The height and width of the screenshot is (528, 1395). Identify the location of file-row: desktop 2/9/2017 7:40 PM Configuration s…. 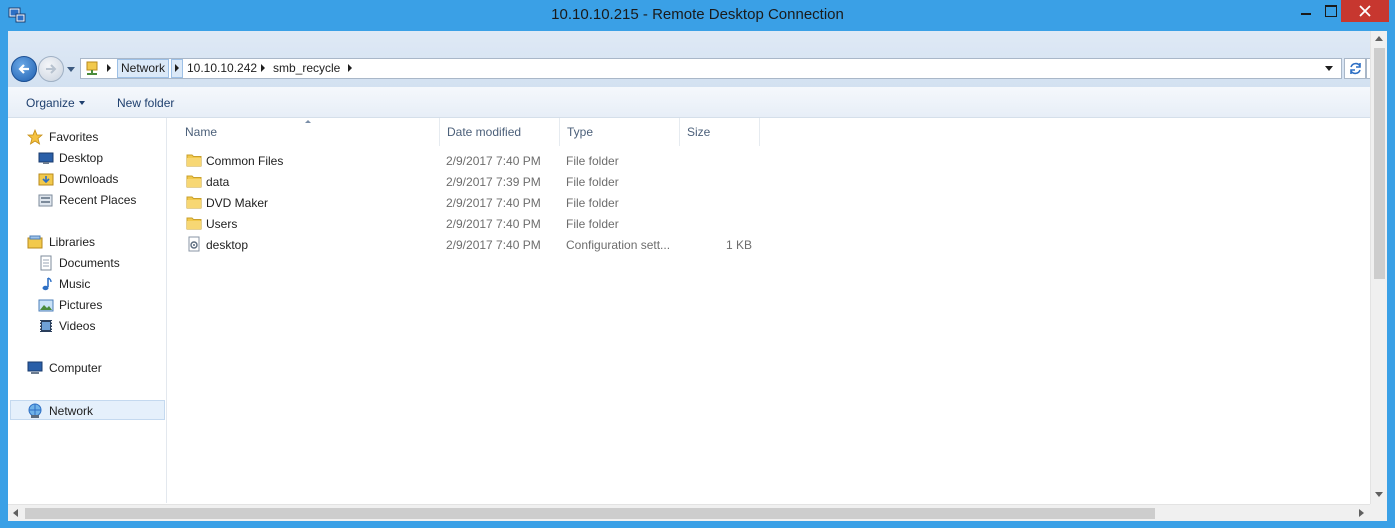
(473, 244).